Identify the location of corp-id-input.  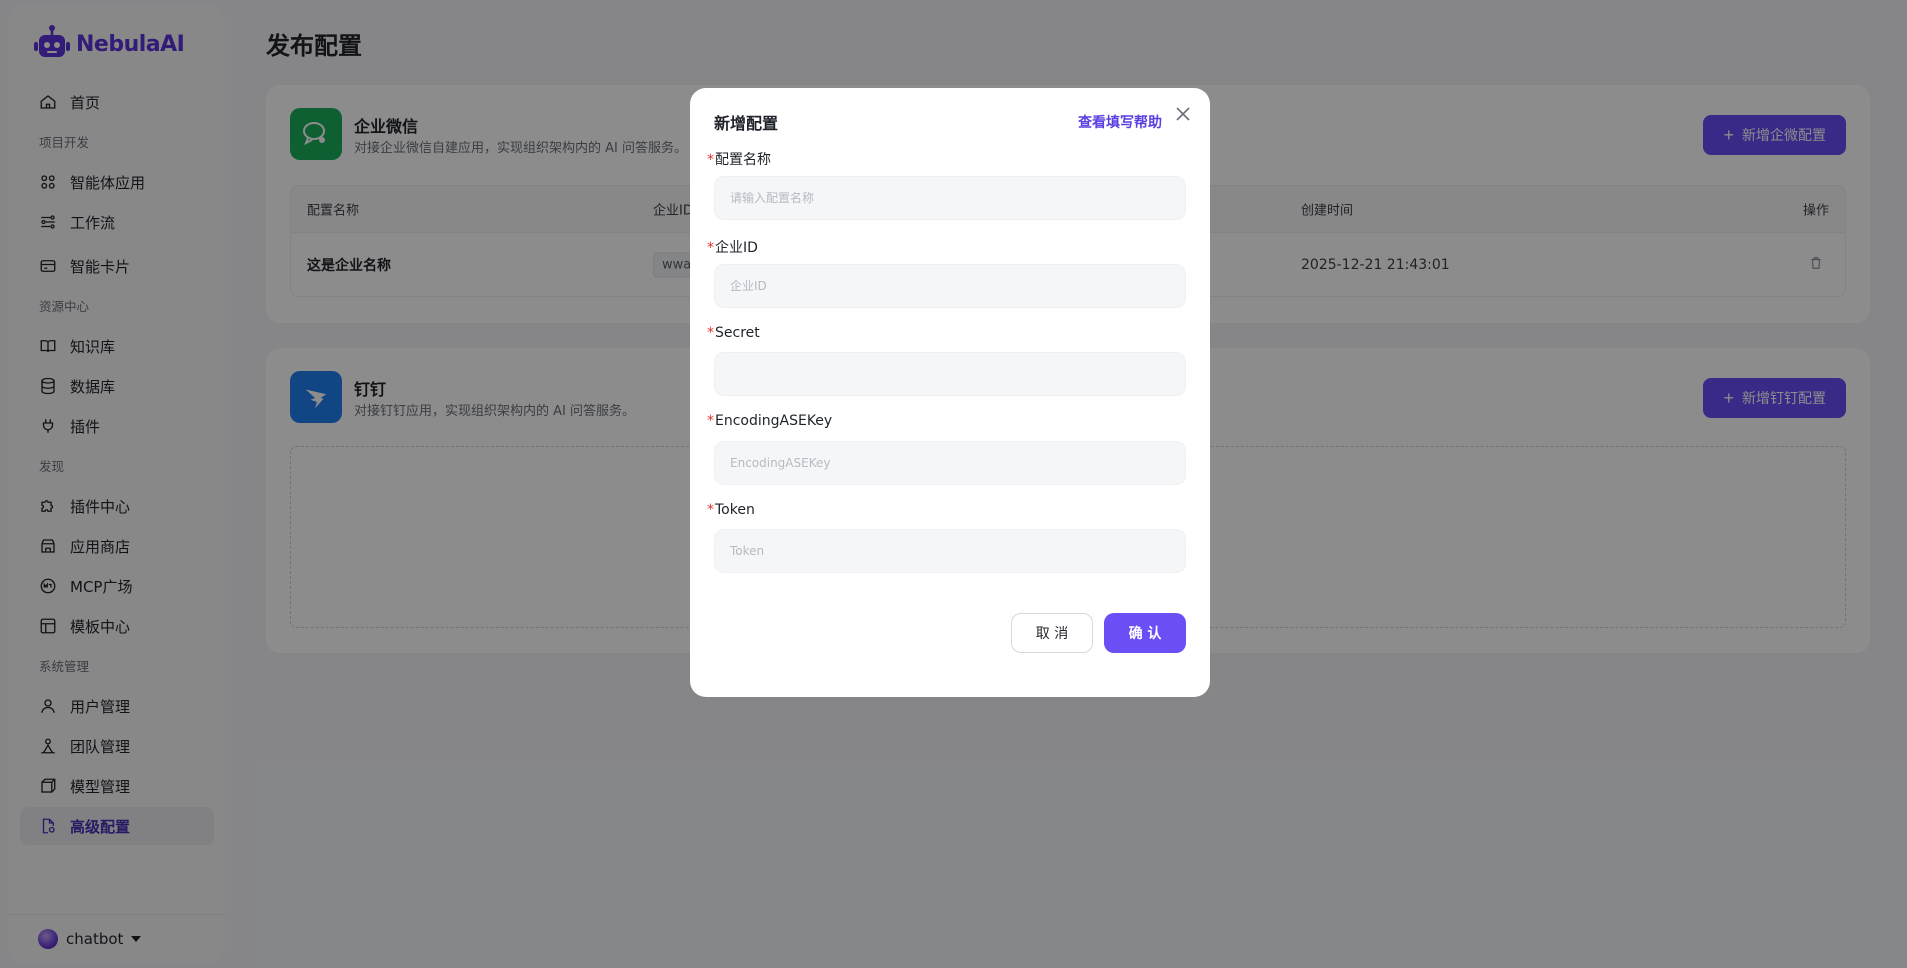
(950, 286).